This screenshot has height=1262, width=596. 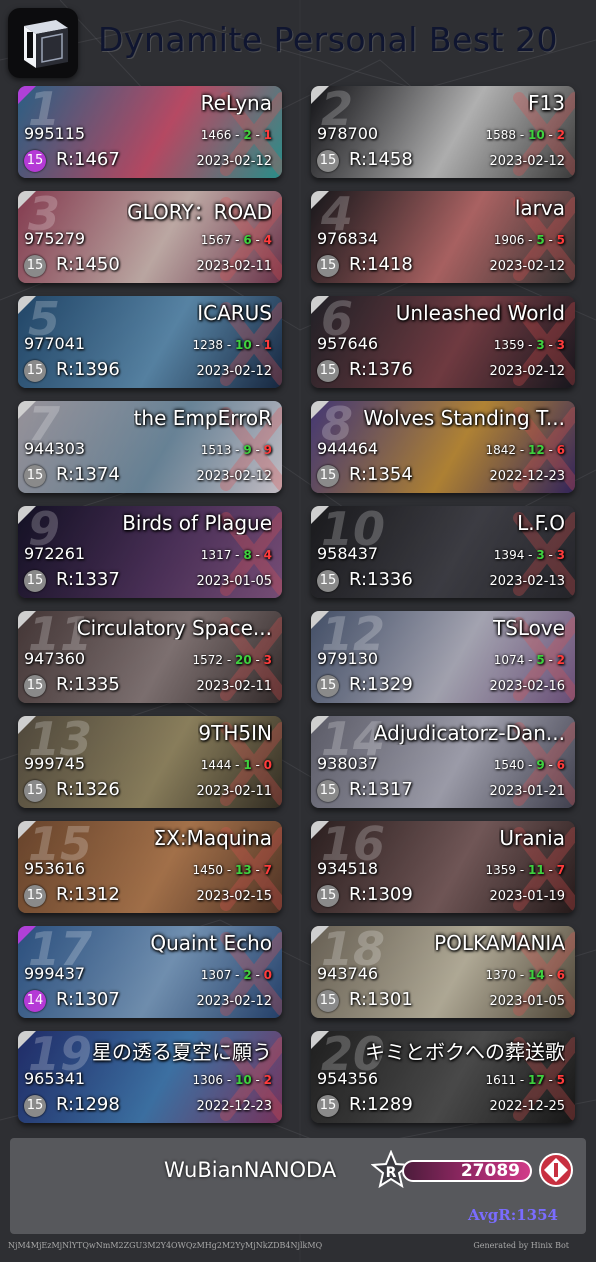 I want to click on perfect-count: 1317, so click(x=216, y=555).